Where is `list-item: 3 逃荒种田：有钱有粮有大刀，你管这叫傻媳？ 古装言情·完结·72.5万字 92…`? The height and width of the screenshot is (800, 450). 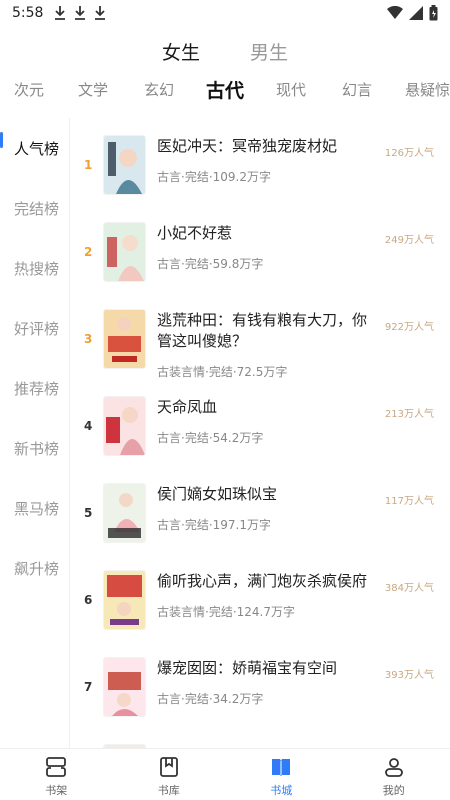
list-item: 3 逃荒种田：有钱有粮有大刀，你管这叫傻媳？ 古装言情·完结·72.5万字 92… is located at coordinates (261, 339).